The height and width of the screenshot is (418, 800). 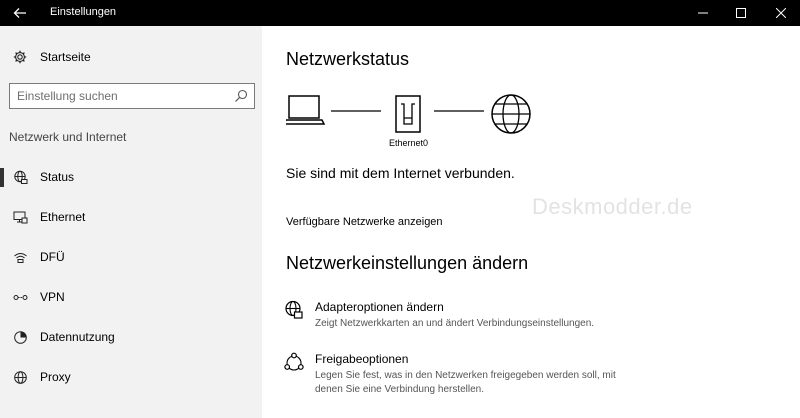 I want to click on back-arrow-icon, so click(x=19, y=13).